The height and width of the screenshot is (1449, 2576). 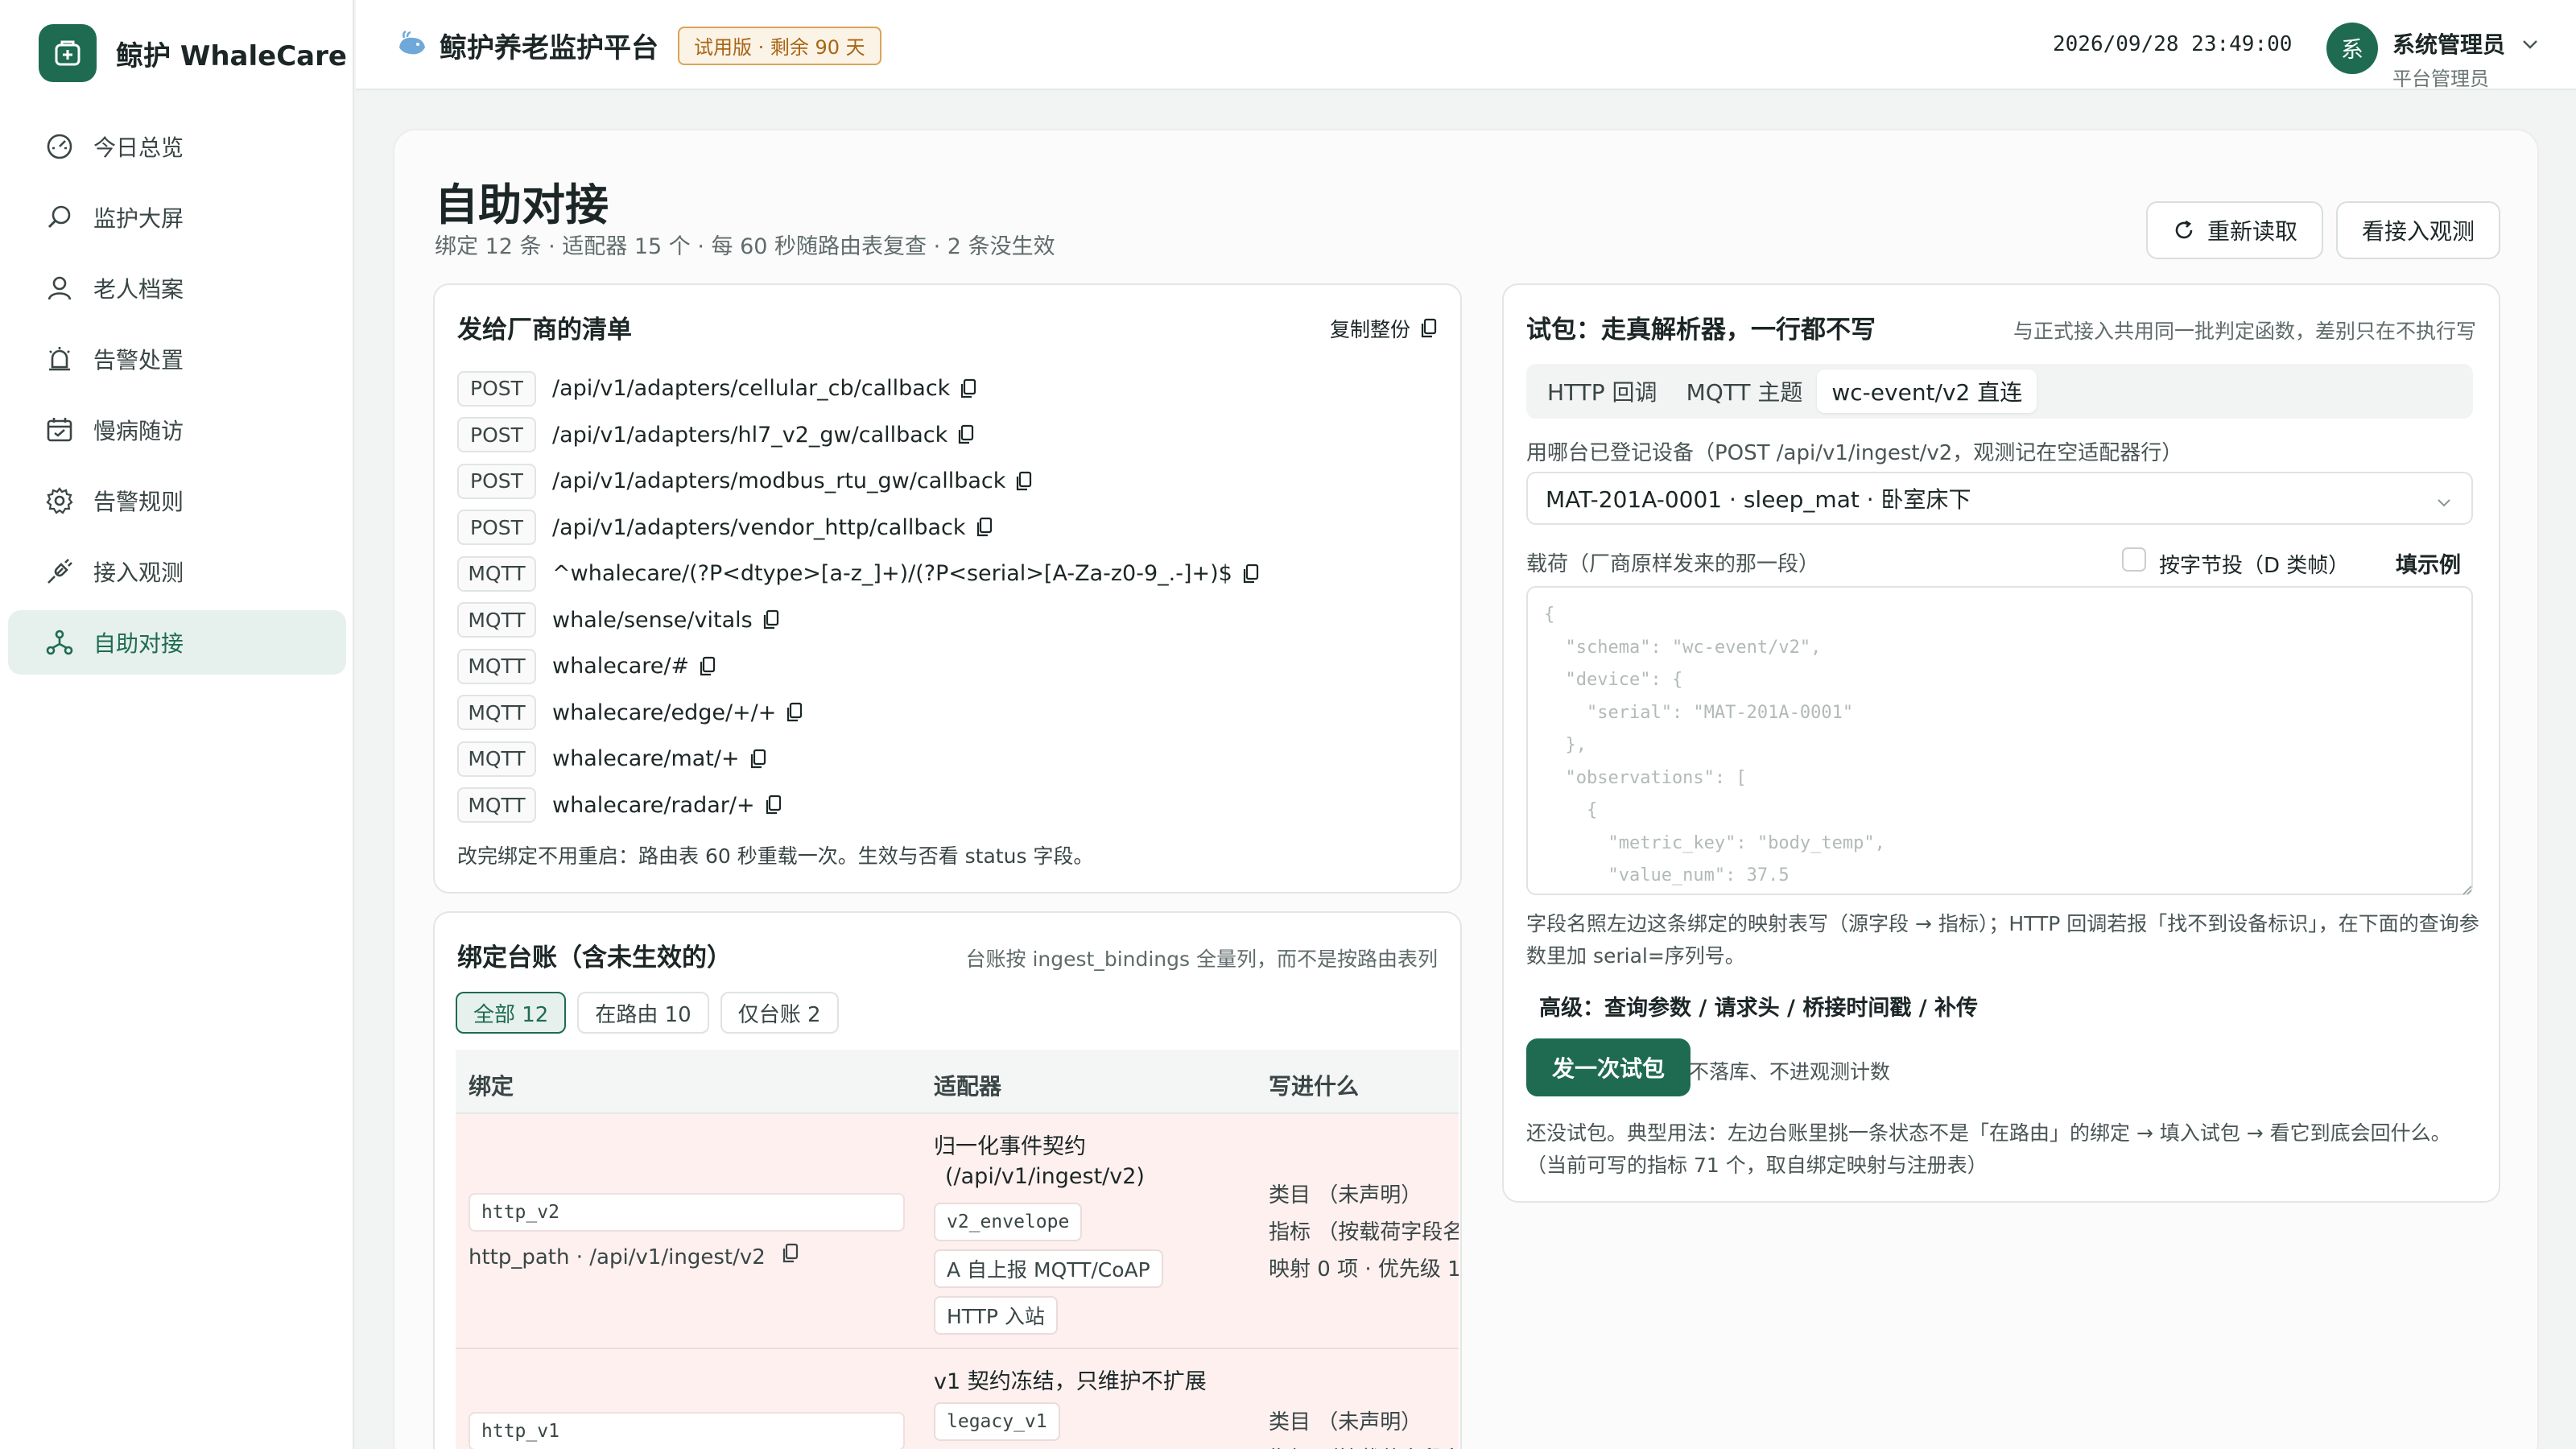 I want to click on filter-ledger-only: 仅台账 2, so click(x=779, y=1013).